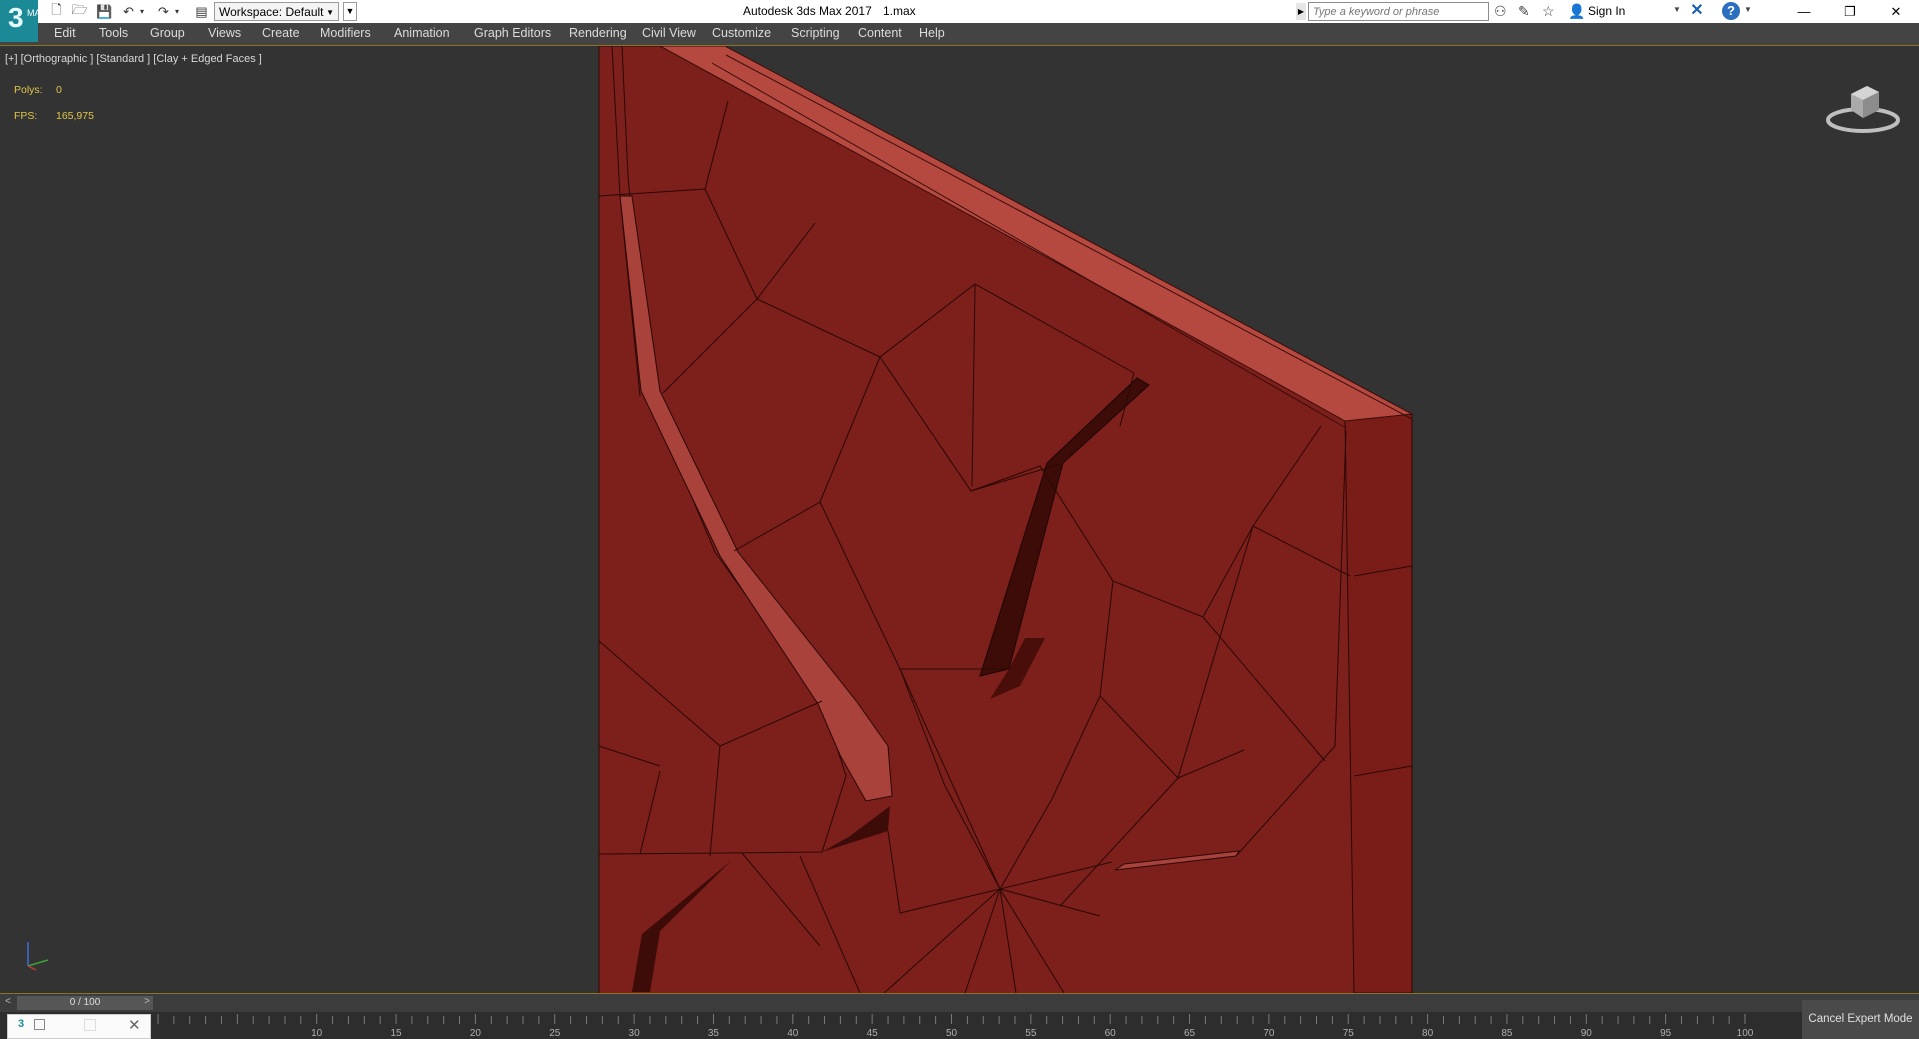 The width and height of the screenshot is (1919, 1039). What do you see at coordinates (163, 11) in the screenshot?
I see `redo-icon: ↷` at bounding box center [163, 11].